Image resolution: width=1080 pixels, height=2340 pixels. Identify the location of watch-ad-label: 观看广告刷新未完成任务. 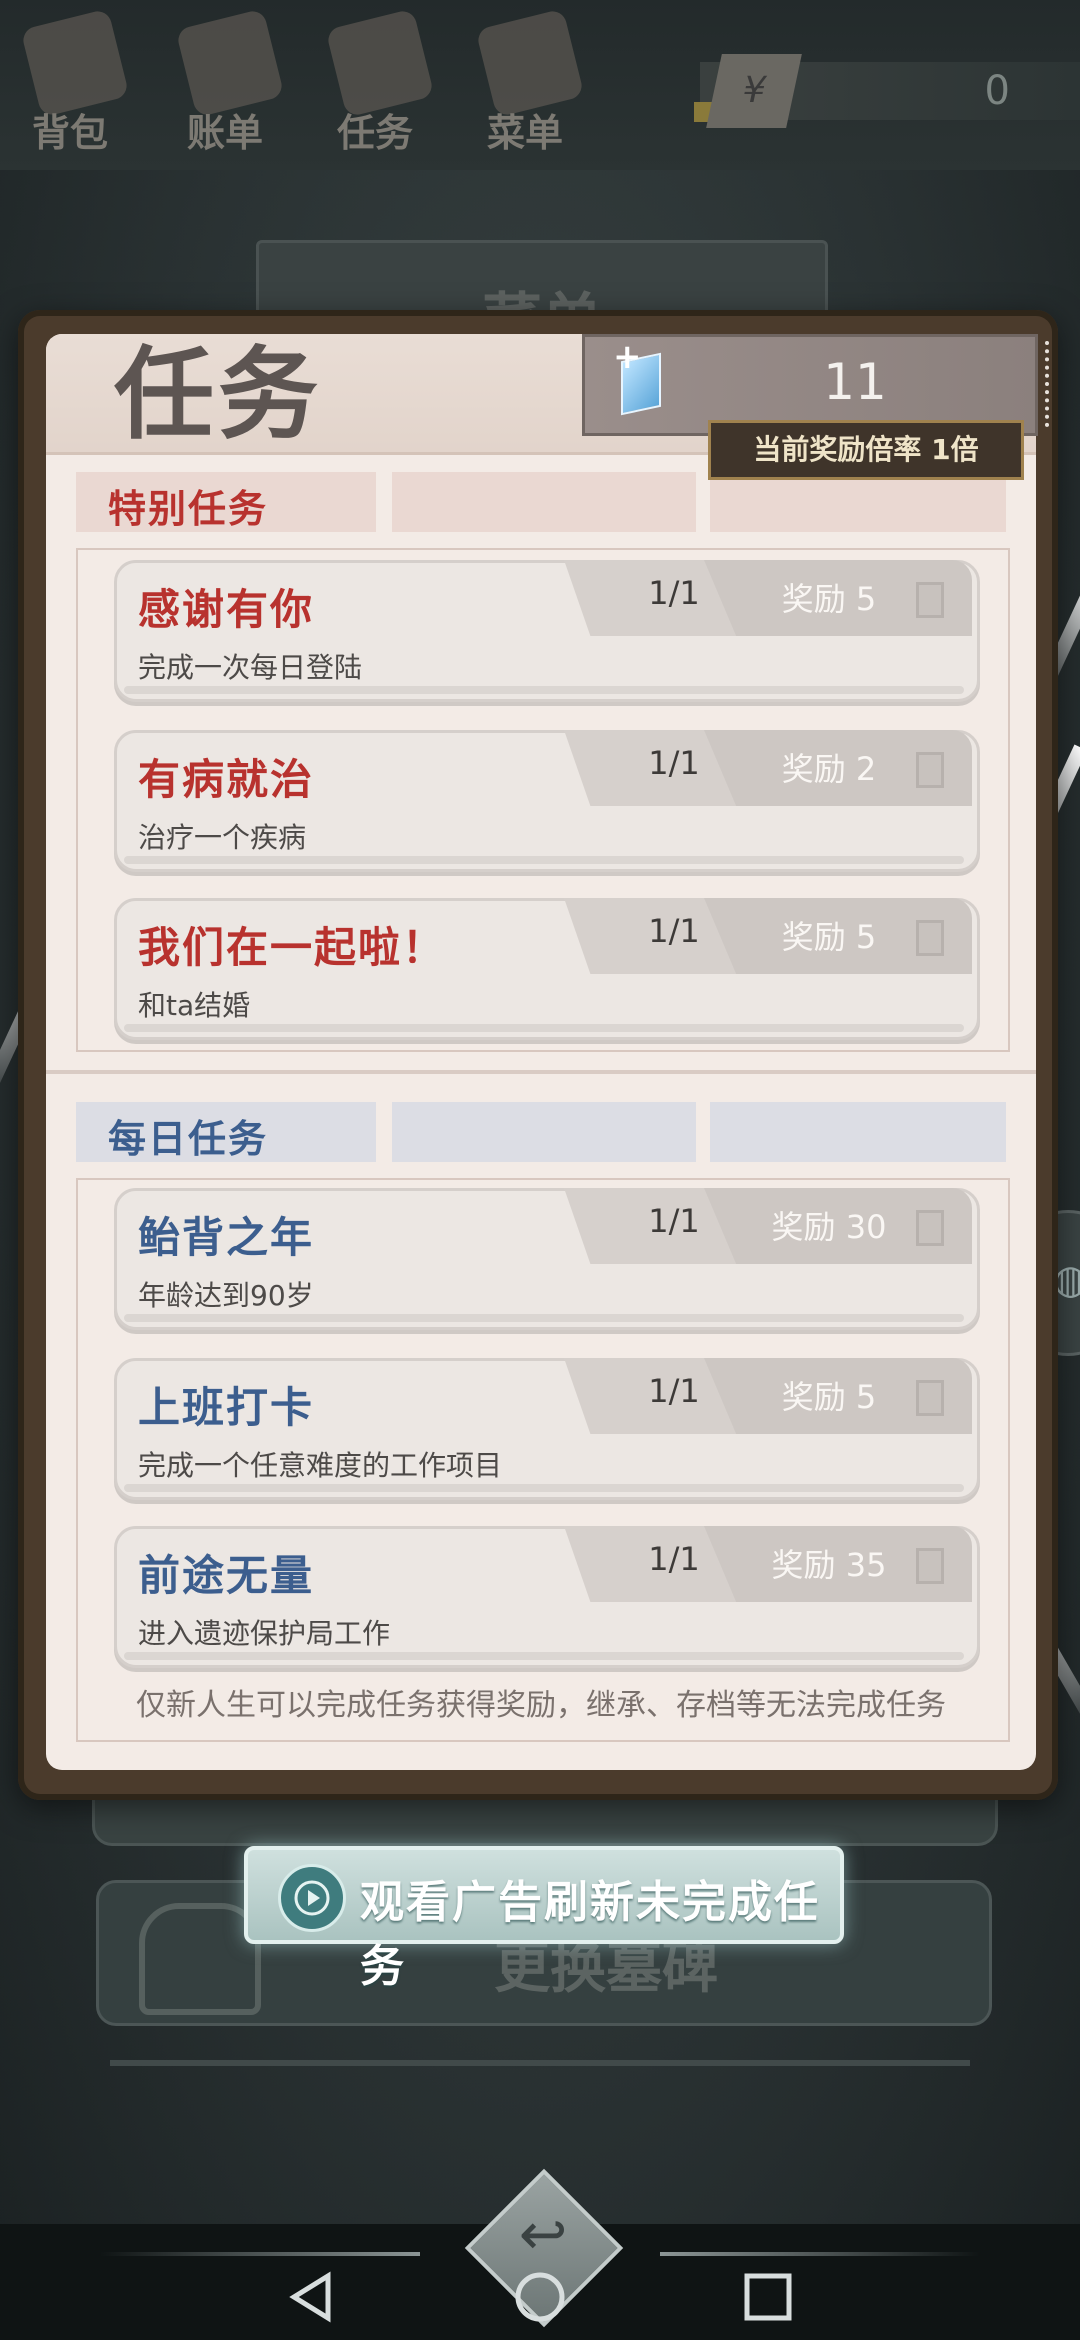
(590, 1934).